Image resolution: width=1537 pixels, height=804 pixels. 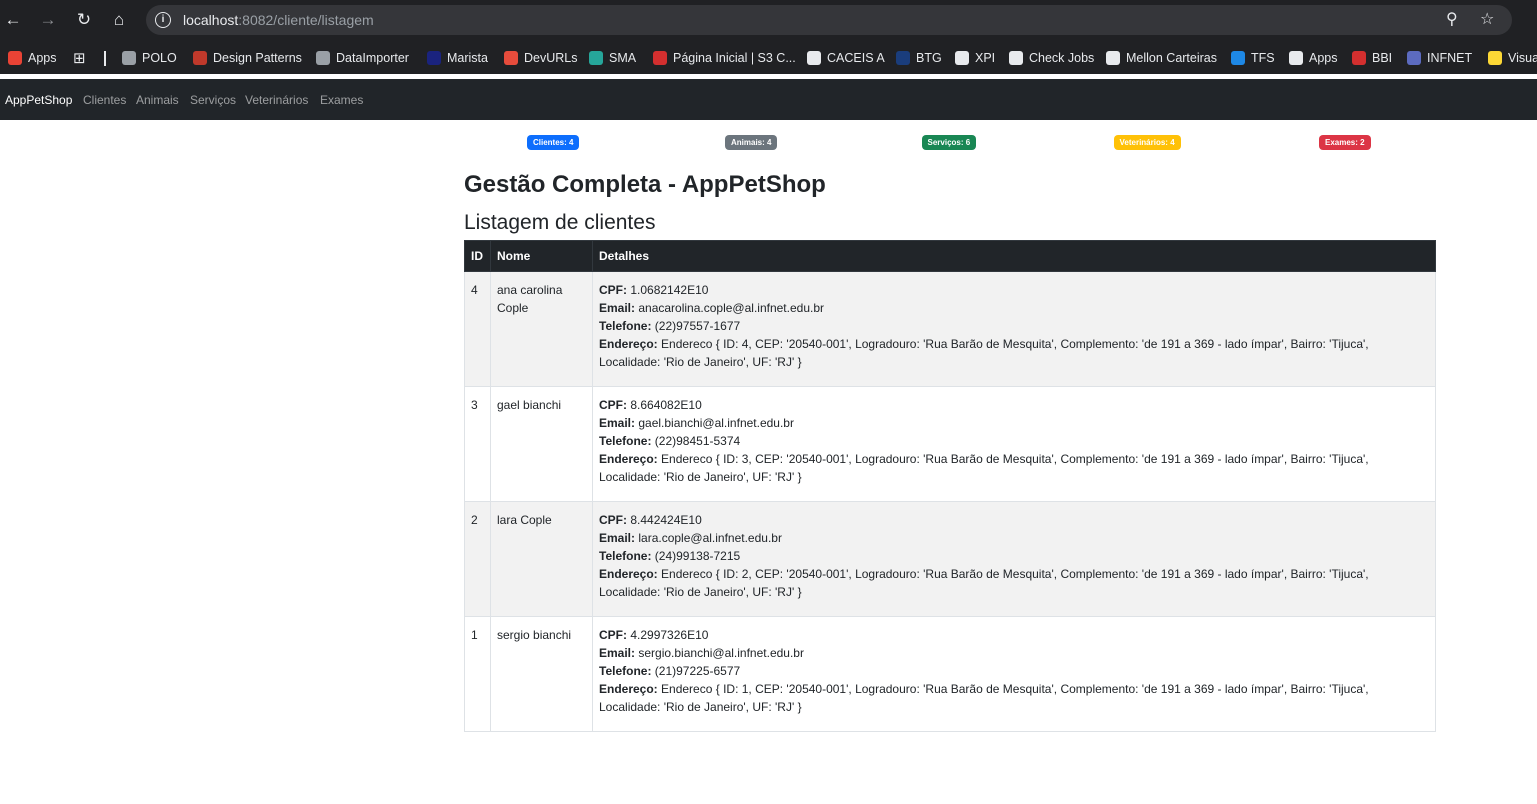 I want to click on url-text: localhost:8082/cliente/listagem, so click(x=278, y=20).